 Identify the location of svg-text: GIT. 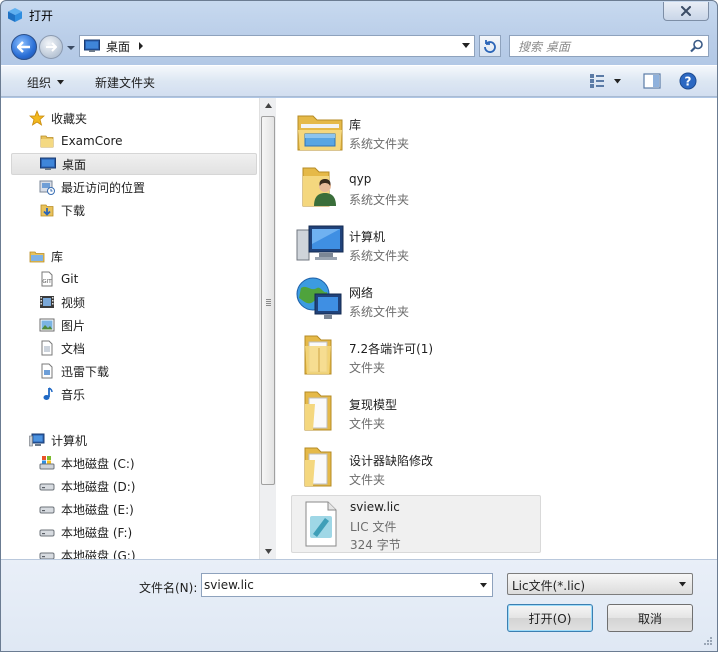
(47, 282).